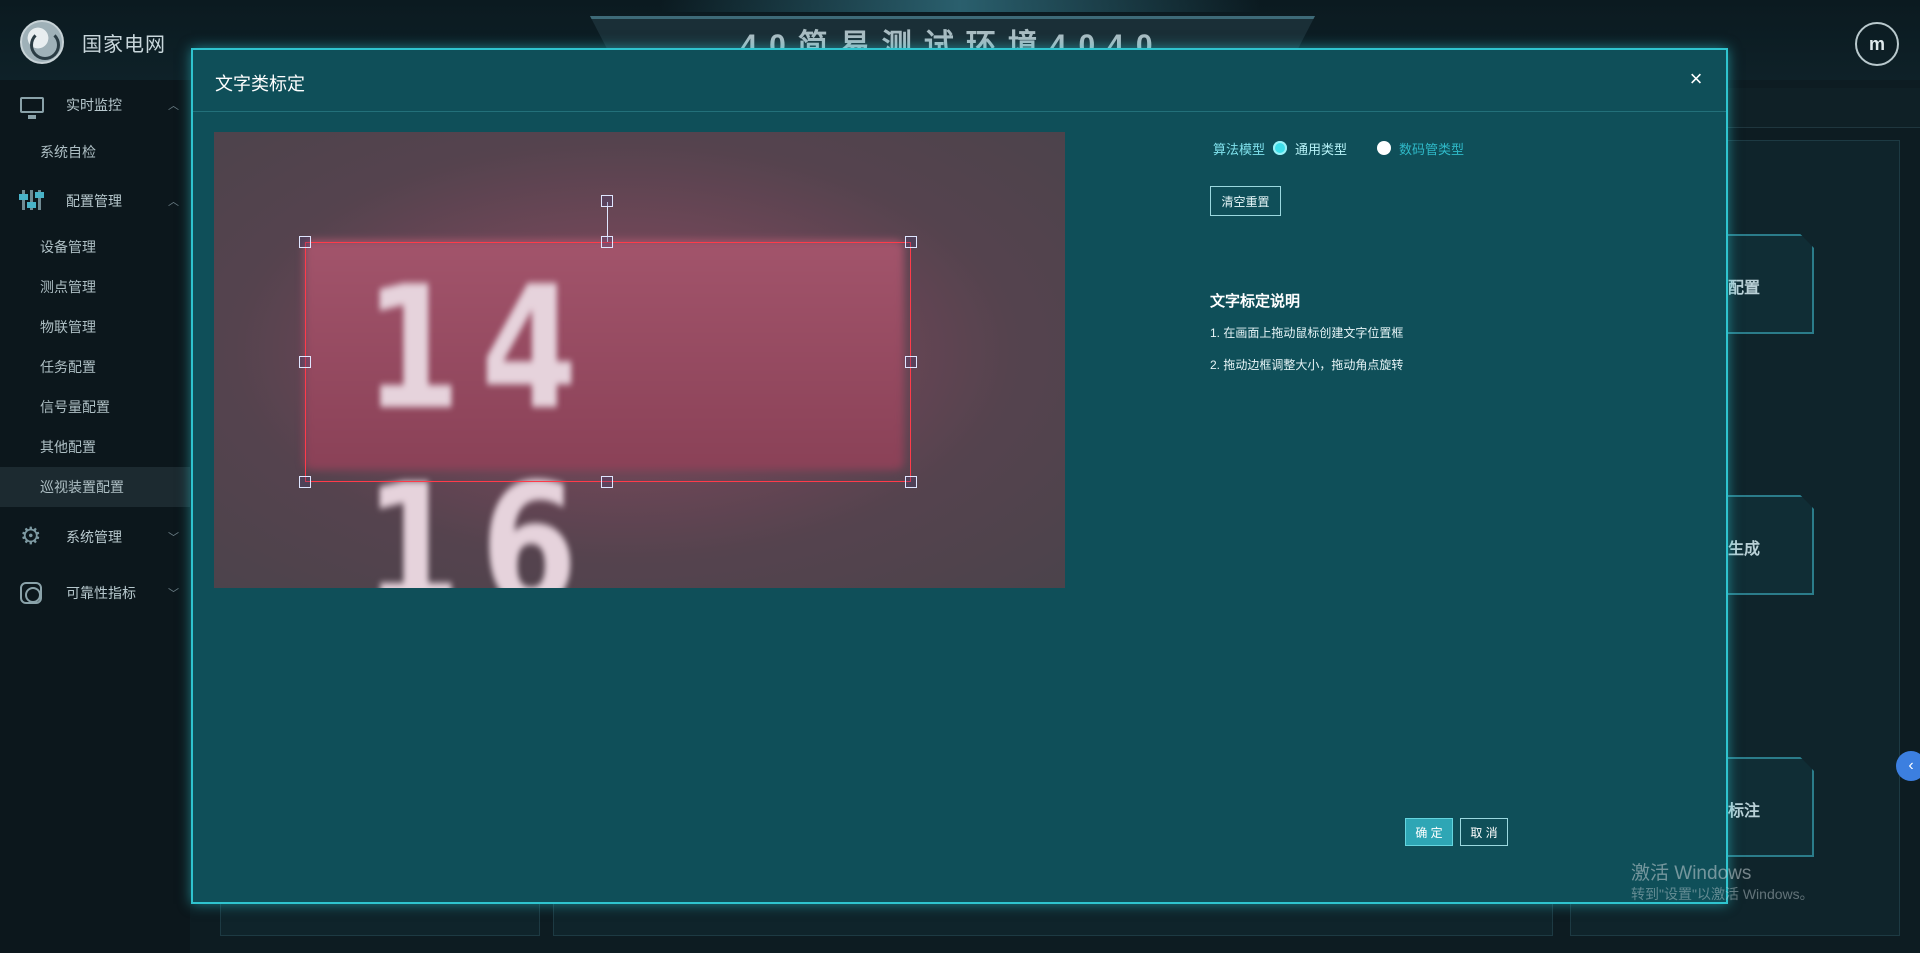 The width and height of the screenshot is (1920, 953). What do you see at coordinates (1744, 811) in the screenshot?
I see `card-label: 标注` at bounding box center [1744, 811].